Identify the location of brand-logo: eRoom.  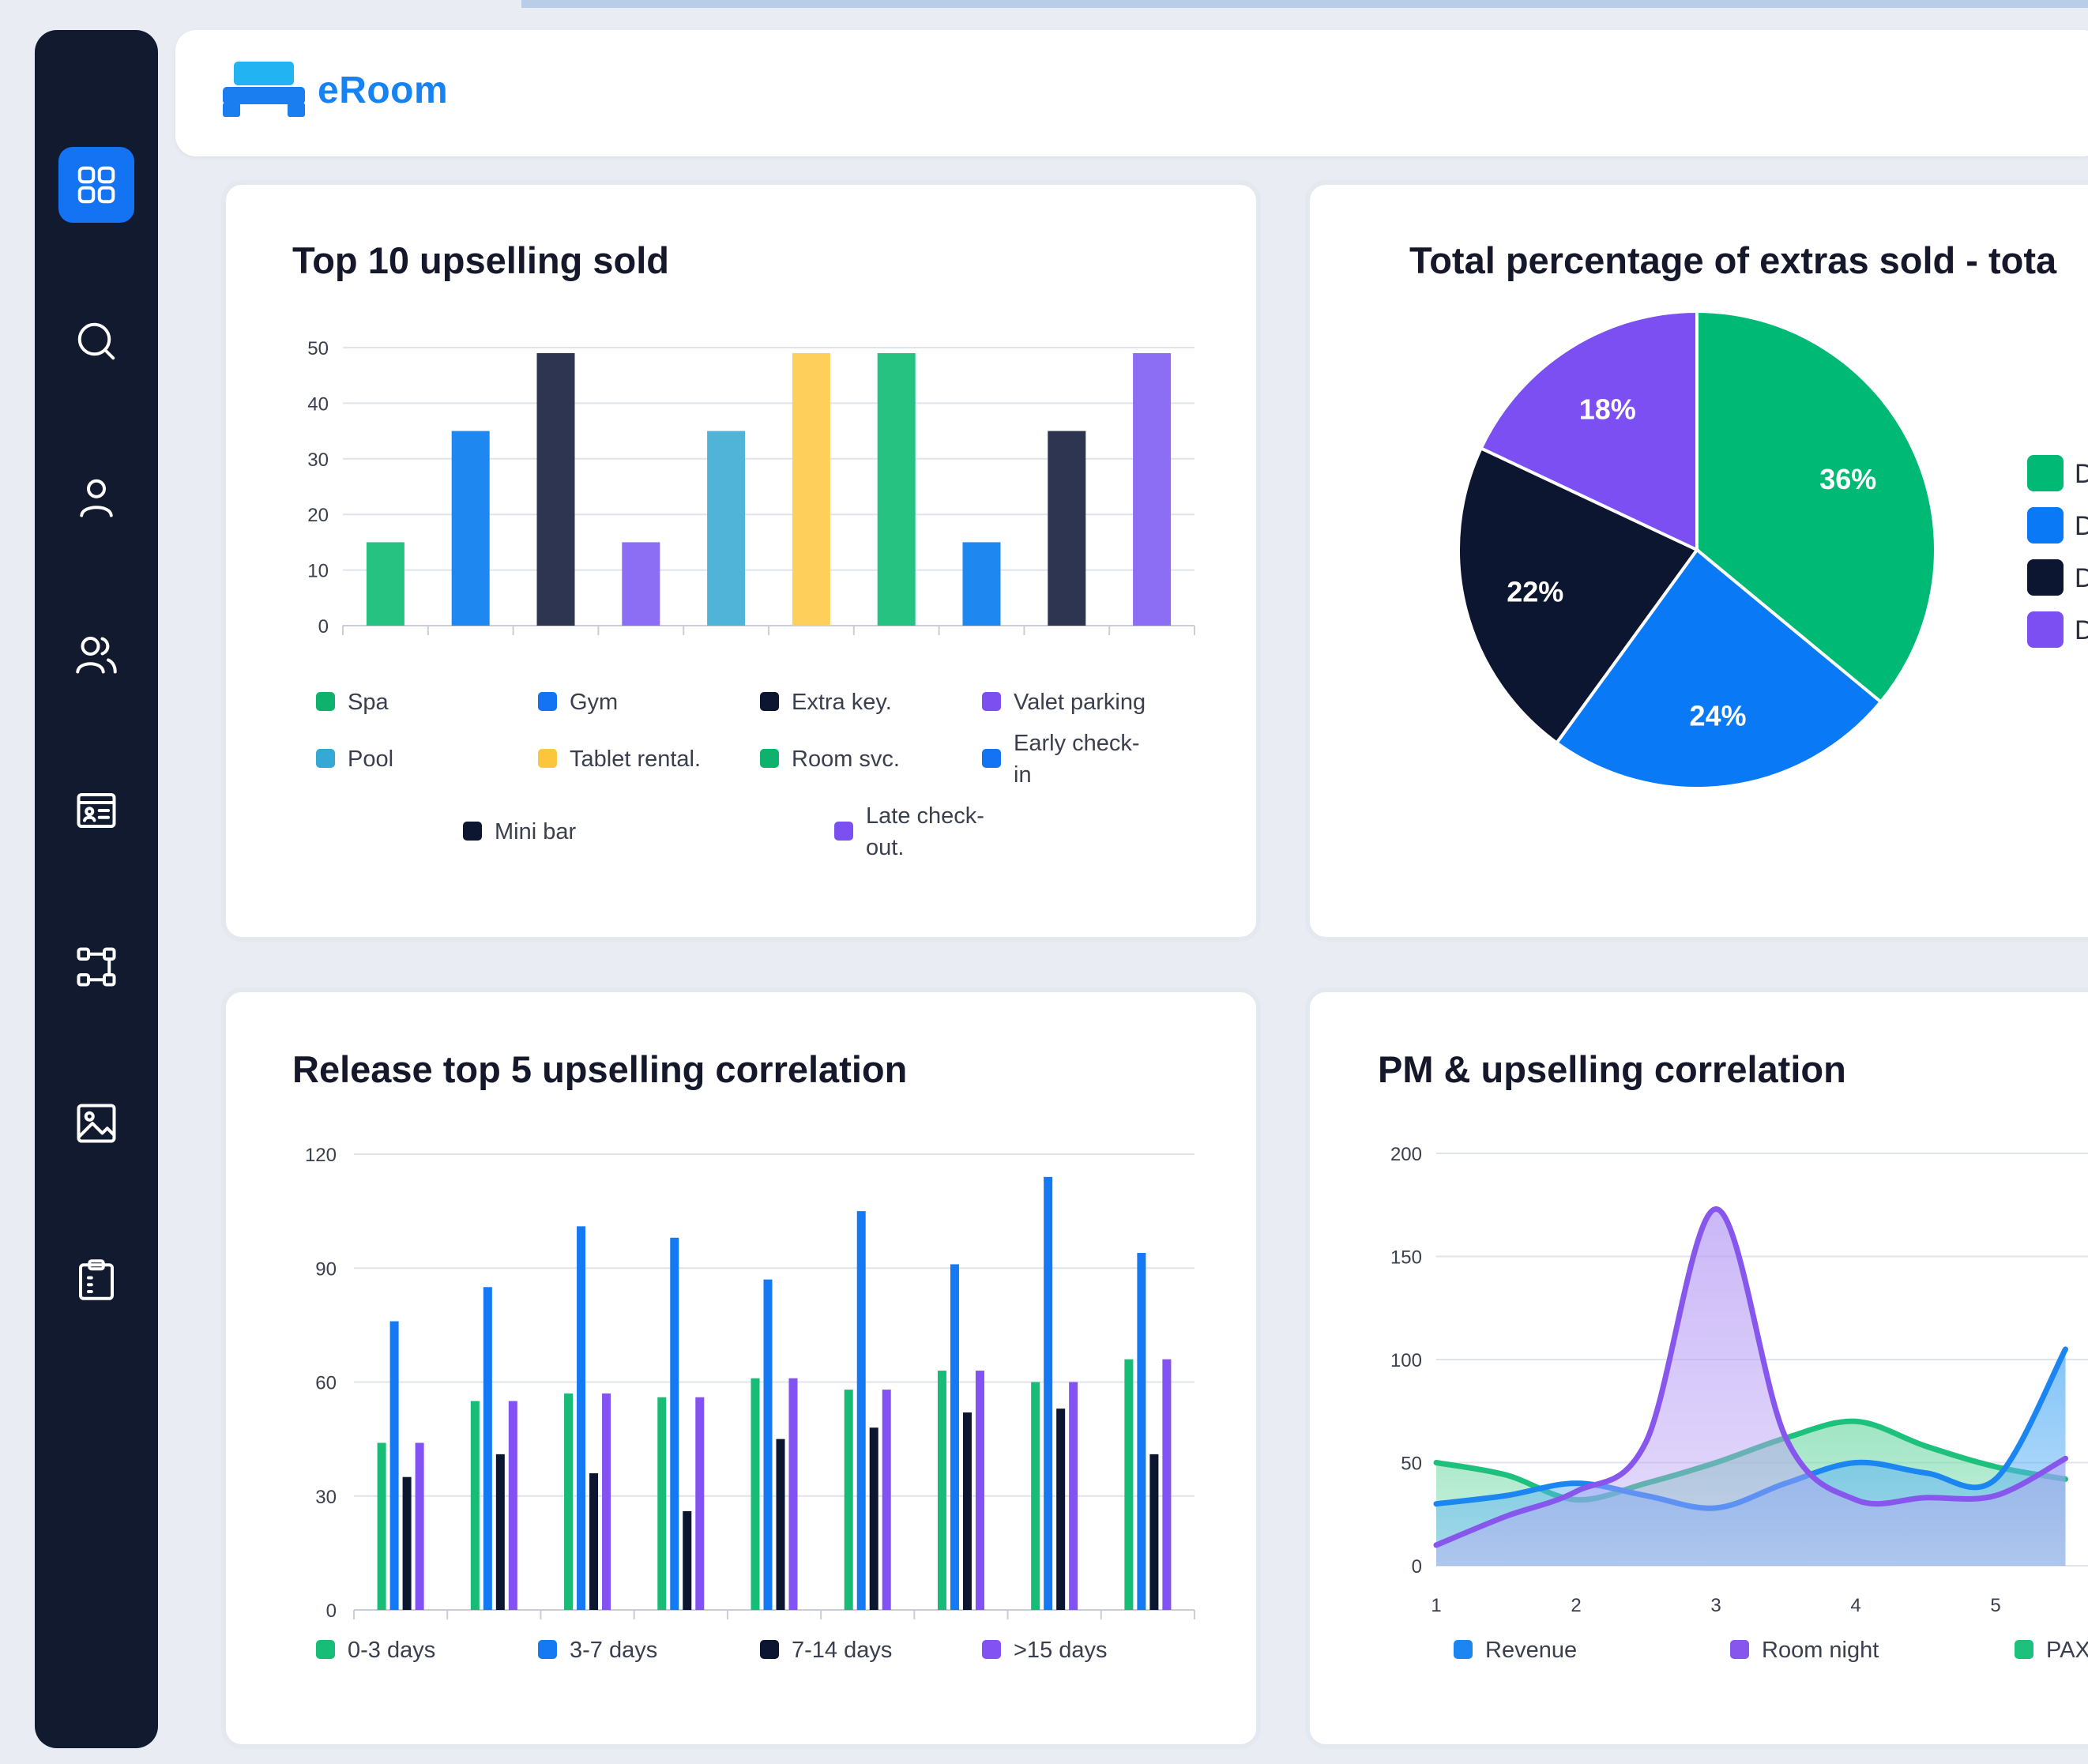
(335, 90).